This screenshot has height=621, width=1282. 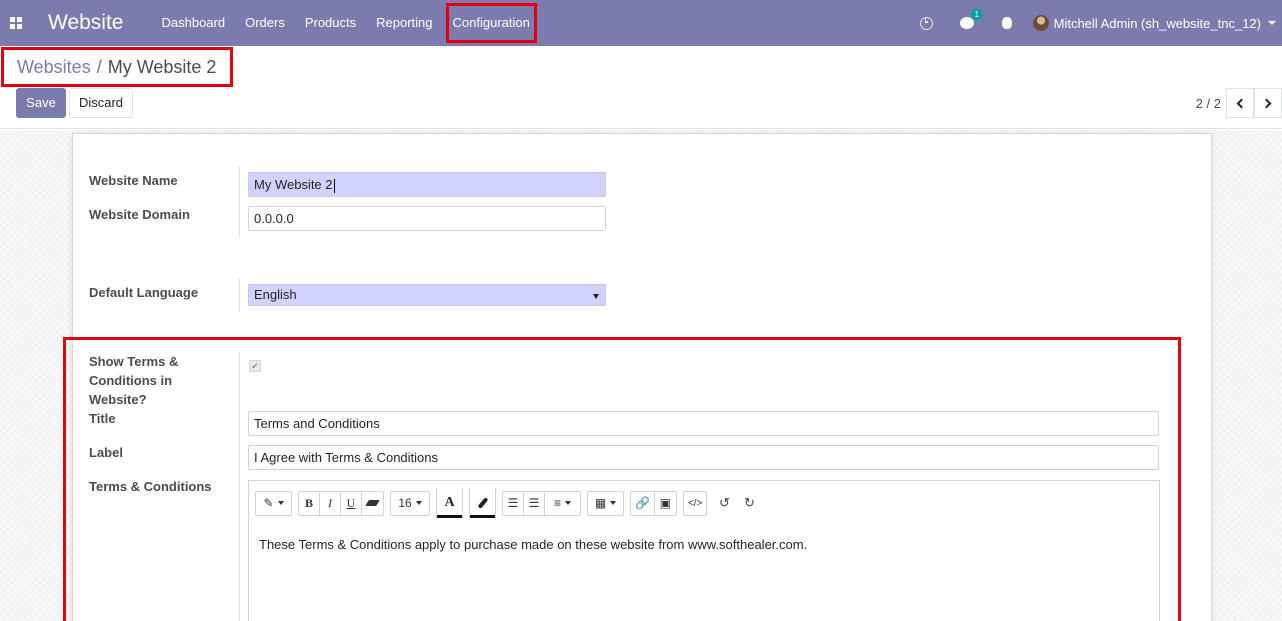 I want to click on user-menu: Mitchell Admin (sh_website_tnc_12), so click(x=1155, y=23).